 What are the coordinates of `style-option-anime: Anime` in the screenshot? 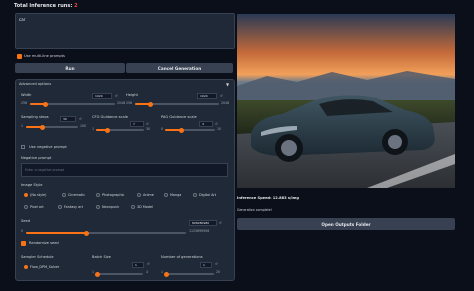 It's located at (145, 195).